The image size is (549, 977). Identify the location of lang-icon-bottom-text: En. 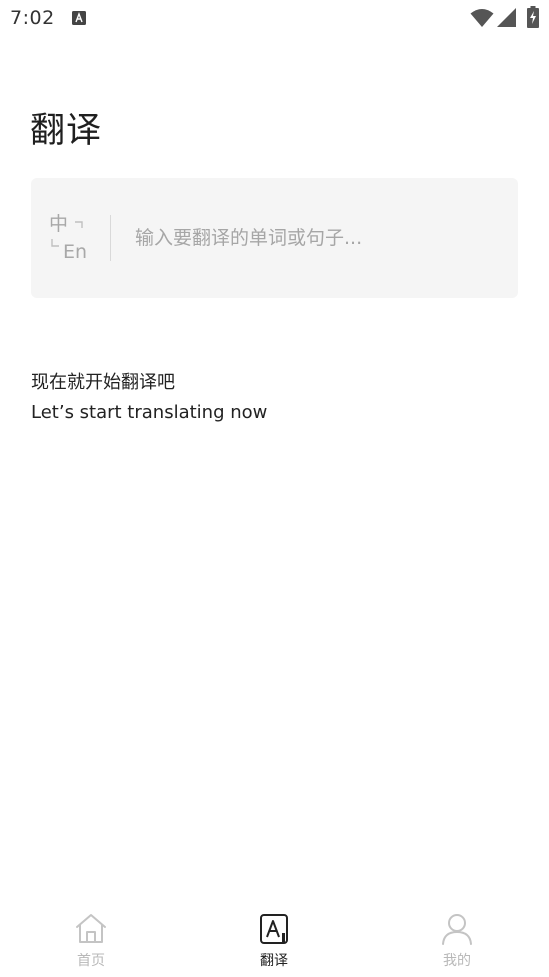
(75, 252).